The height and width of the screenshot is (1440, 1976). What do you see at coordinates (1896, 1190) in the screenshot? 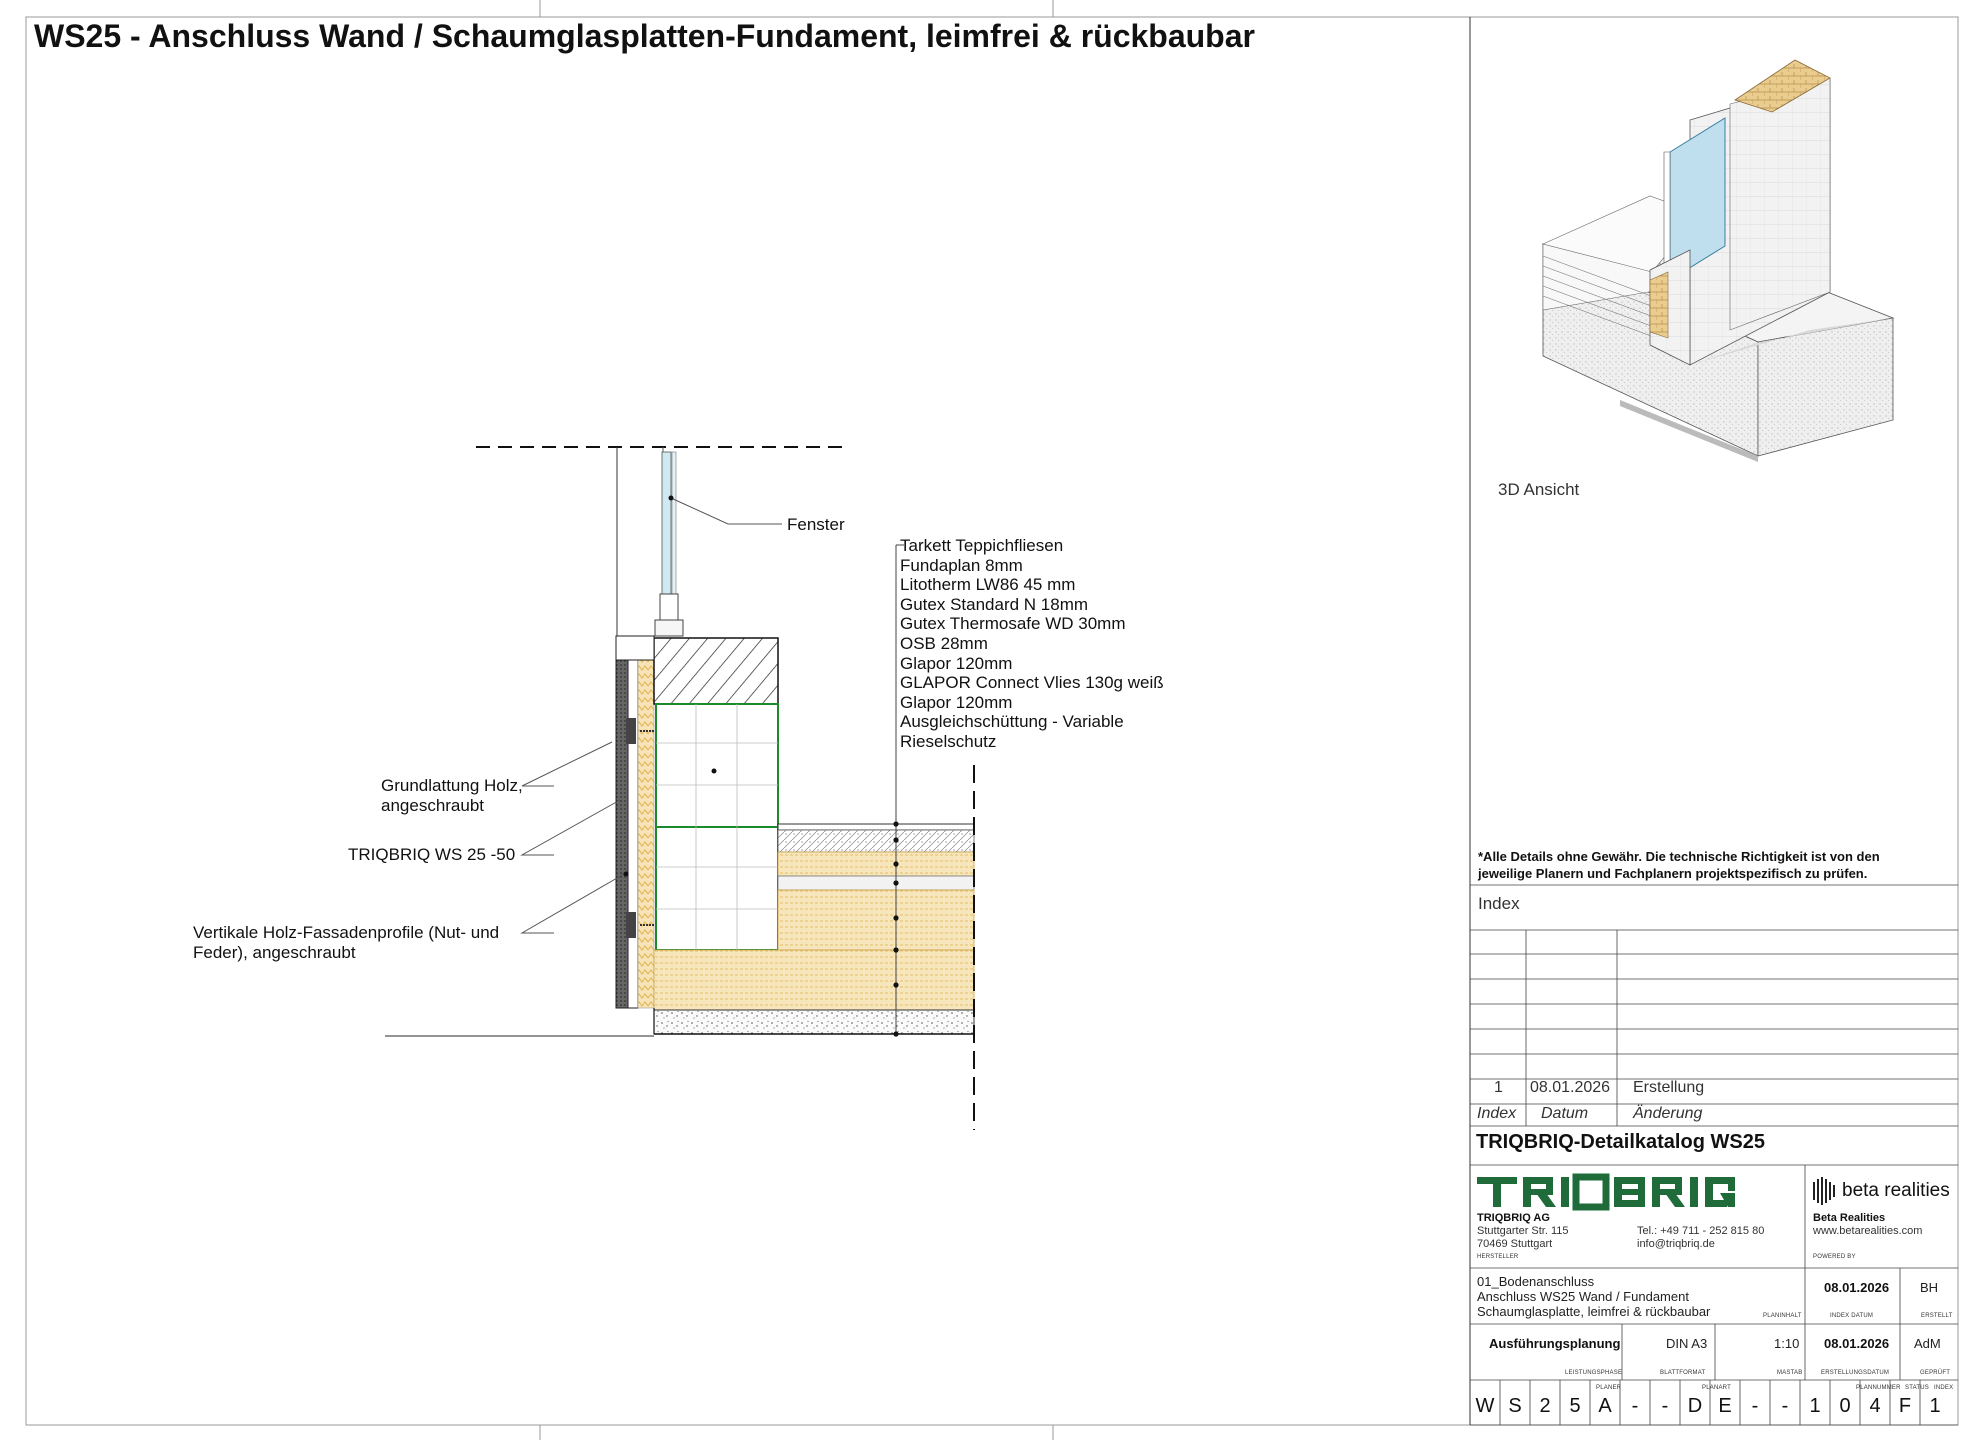
I see `powered-logo-text: beta realities` at bounding box center [1896, 1190].